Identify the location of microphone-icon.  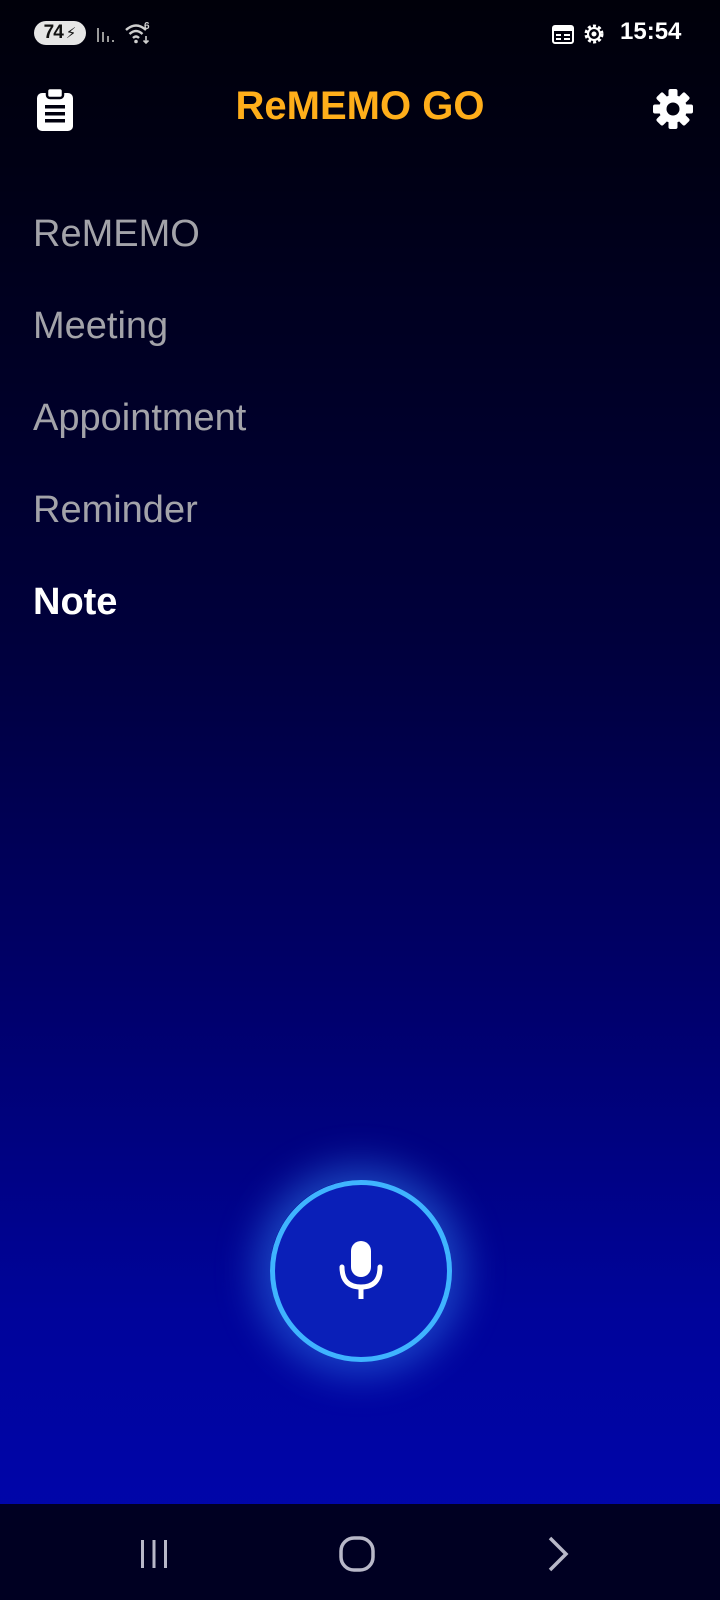
(361, 1270).